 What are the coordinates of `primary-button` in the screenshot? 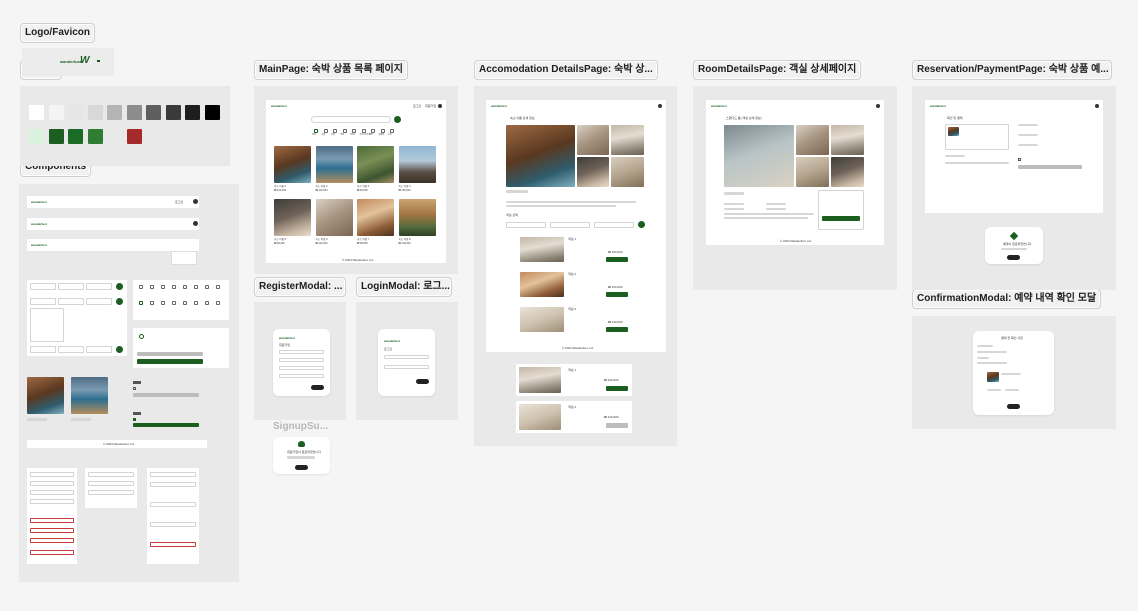 It's located at (170, 361).